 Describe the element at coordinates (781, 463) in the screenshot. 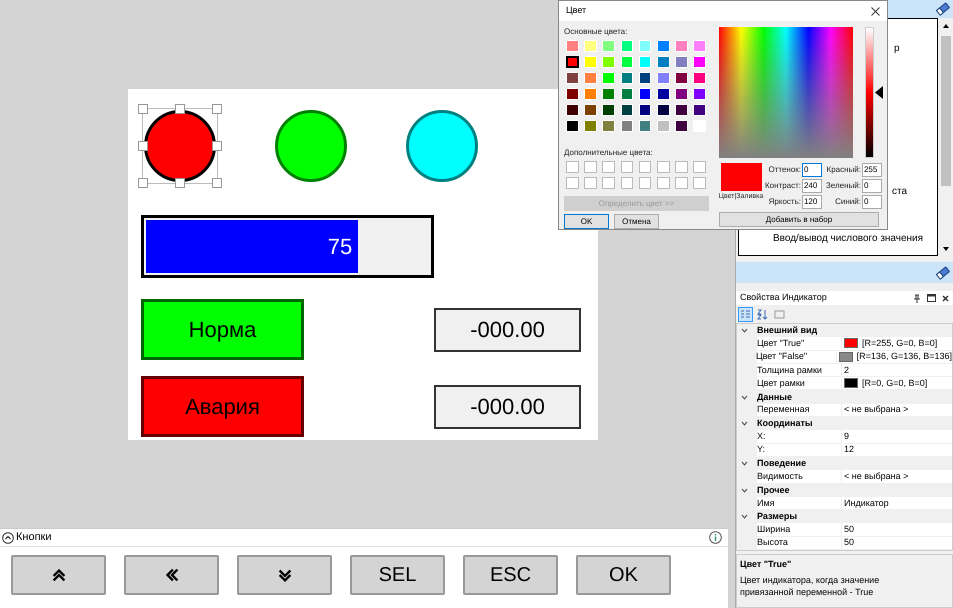

I see `category-label: Поведение` at that location.